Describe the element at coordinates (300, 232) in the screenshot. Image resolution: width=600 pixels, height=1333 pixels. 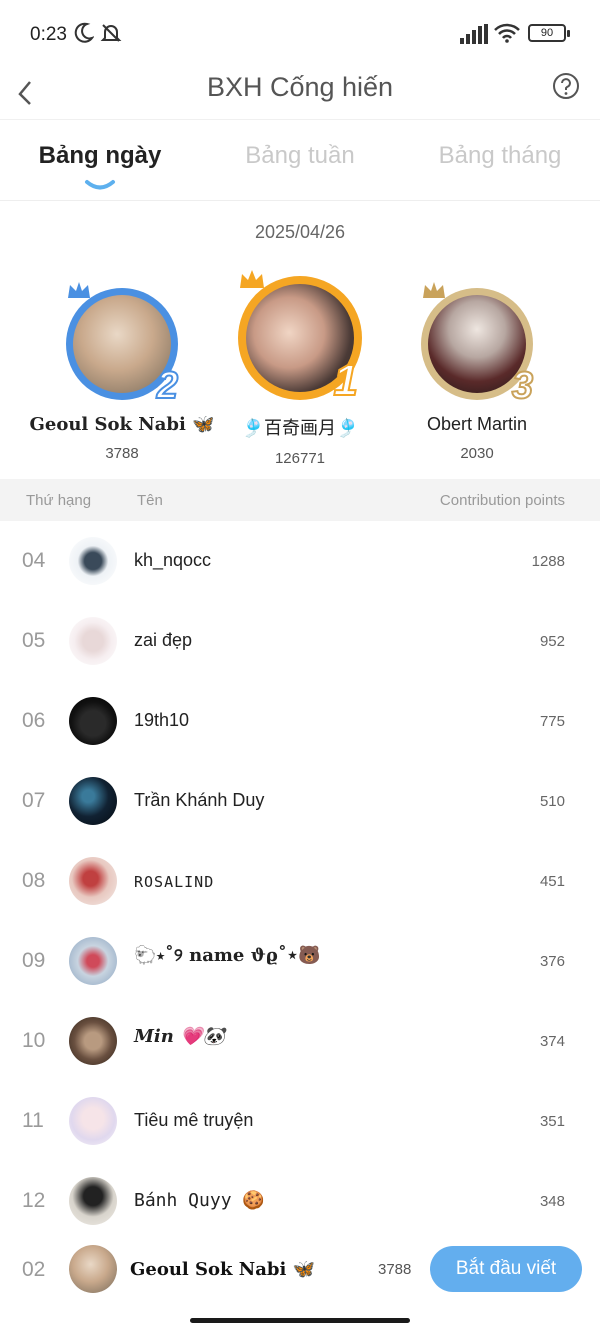
I see `leaderboard-date: 2025/04/26` at that location.